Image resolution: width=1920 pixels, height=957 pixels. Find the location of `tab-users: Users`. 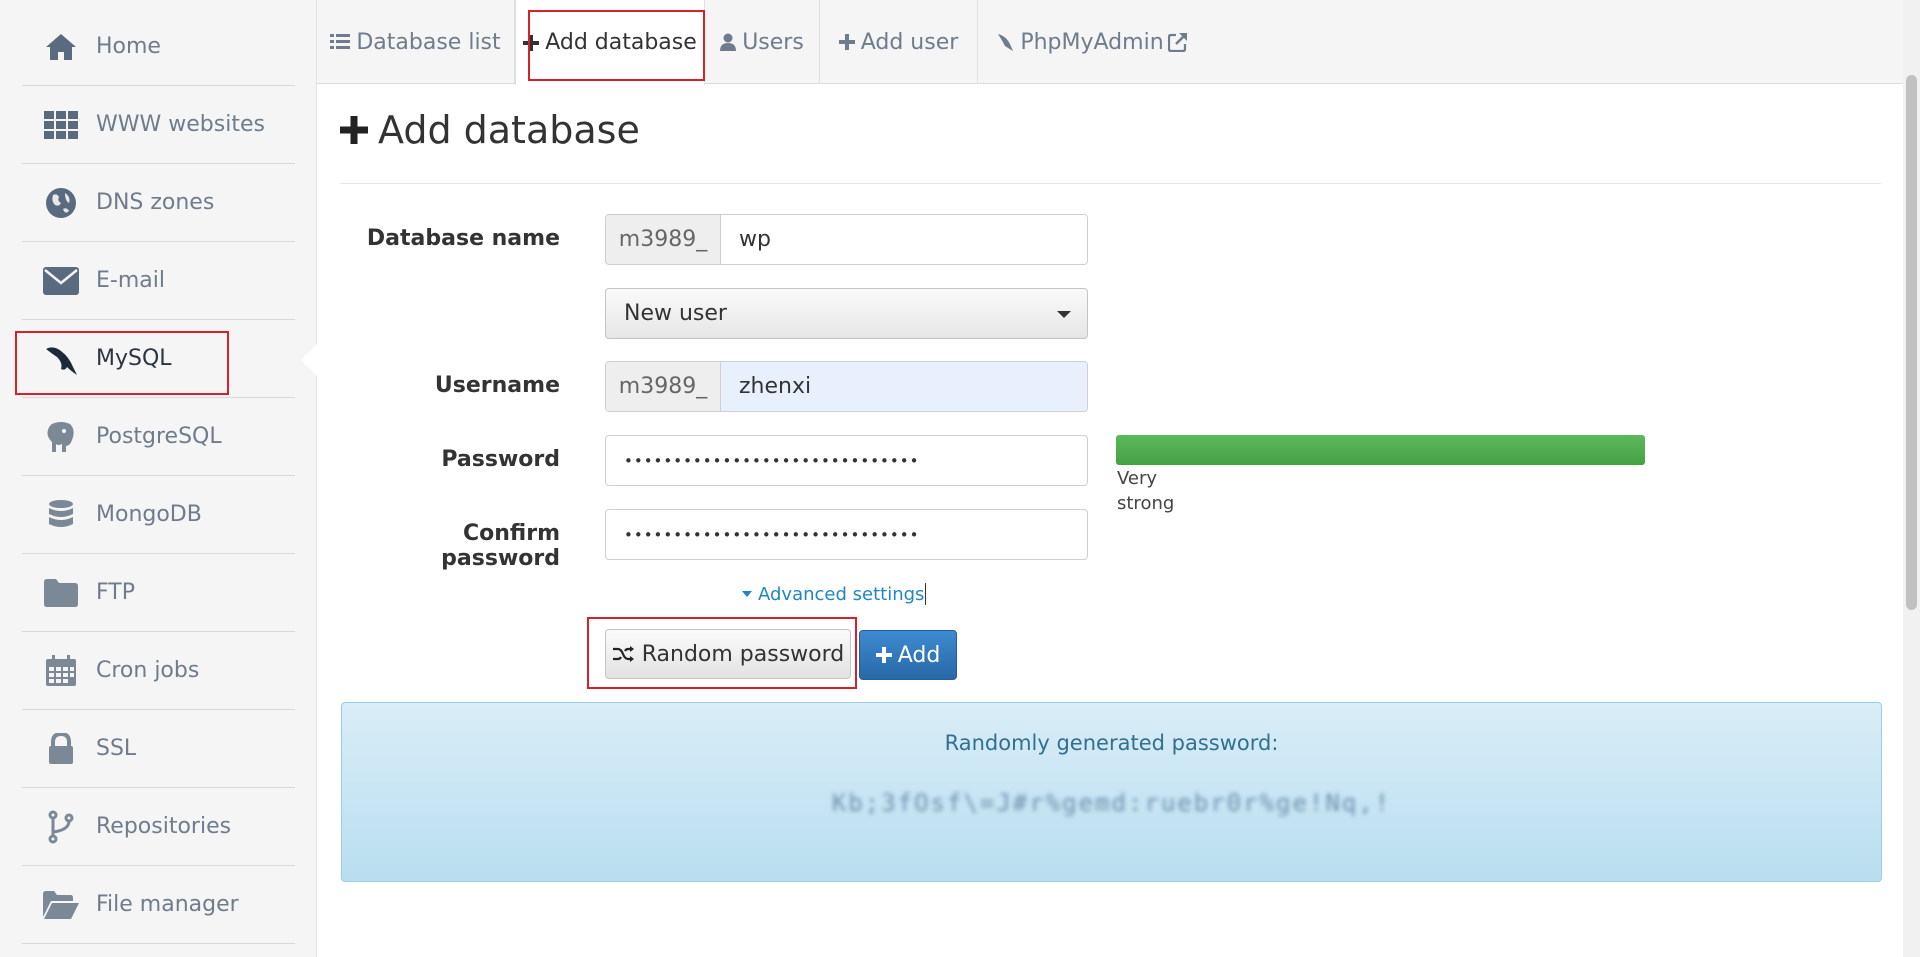

tab-users: Users is located at coordinates (762, 42).